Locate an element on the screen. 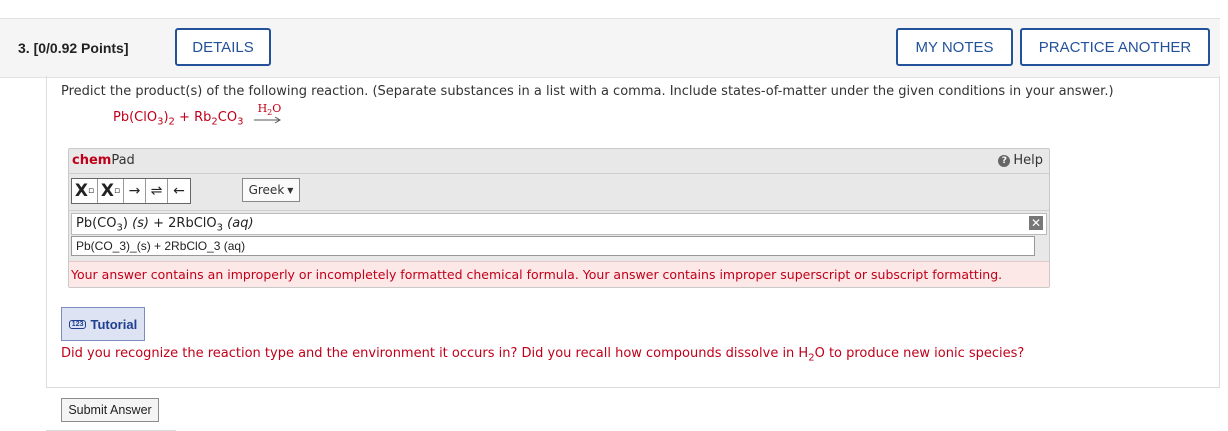 This screenshot has width=1228, height=431. equilibrium-arrow-button: ⇌ is located at coordinates (157, 191).